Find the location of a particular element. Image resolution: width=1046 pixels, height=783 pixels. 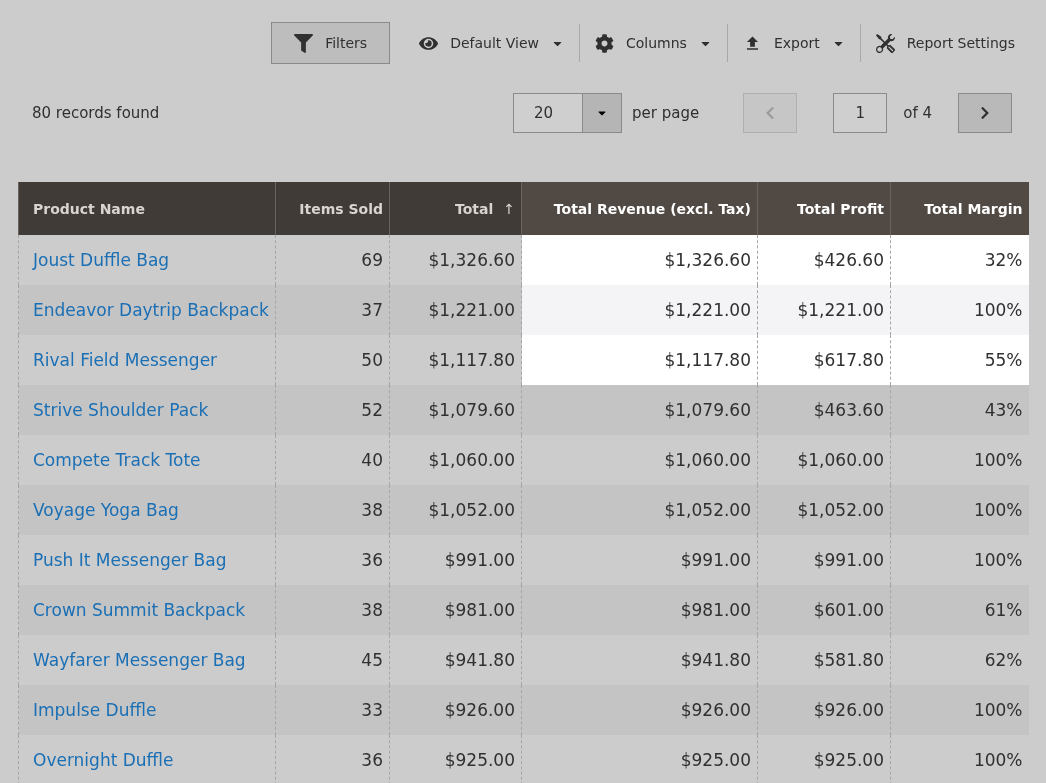

table-cell: 52 is located at coordinates (332, 410).